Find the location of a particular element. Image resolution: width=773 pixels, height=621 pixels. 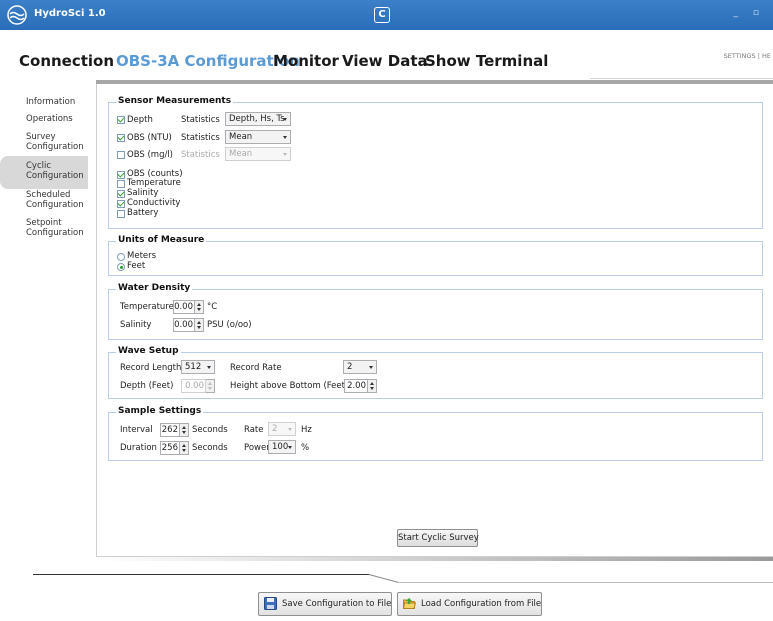

power-select: 100 is located at coordinates (282, 447).